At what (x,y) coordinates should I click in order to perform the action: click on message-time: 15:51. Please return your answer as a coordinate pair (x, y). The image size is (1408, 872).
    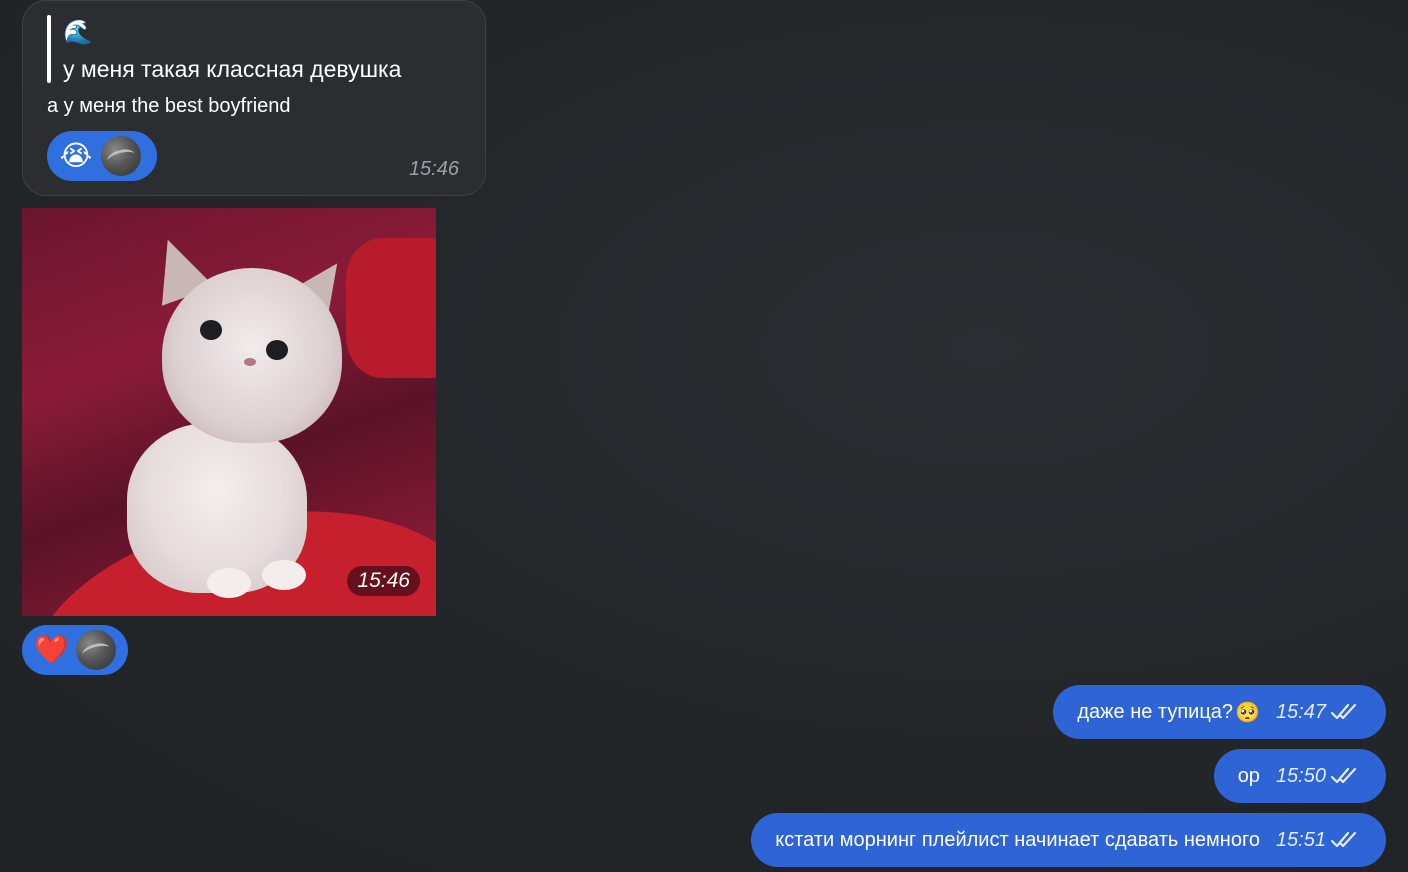
    Looking at the image, I should click on (1300, 839).